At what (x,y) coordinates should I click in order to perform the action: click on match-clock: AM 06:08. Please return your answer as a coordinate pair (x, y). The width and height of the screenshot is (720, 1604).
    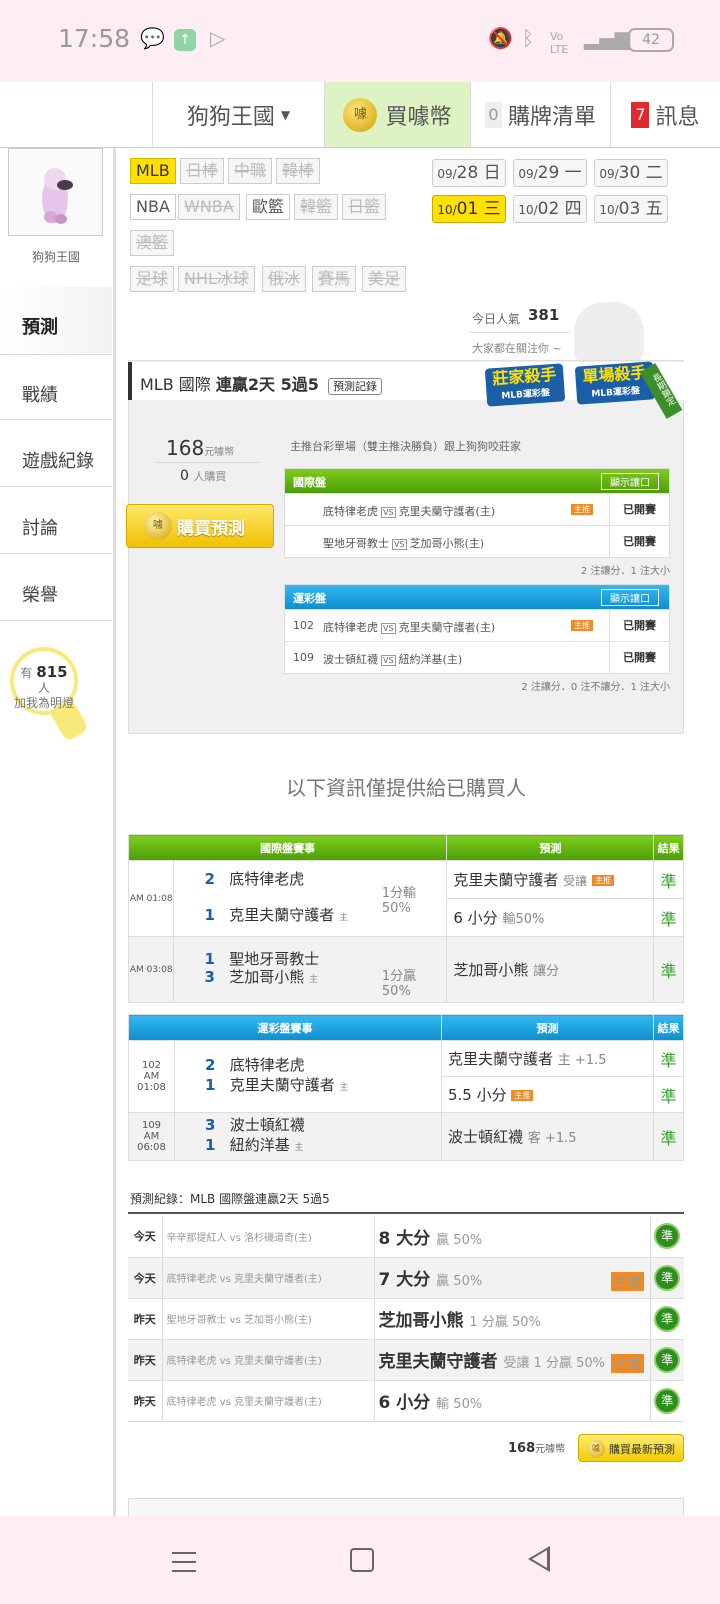
    Looking at the image, I should click on (151, 1142).